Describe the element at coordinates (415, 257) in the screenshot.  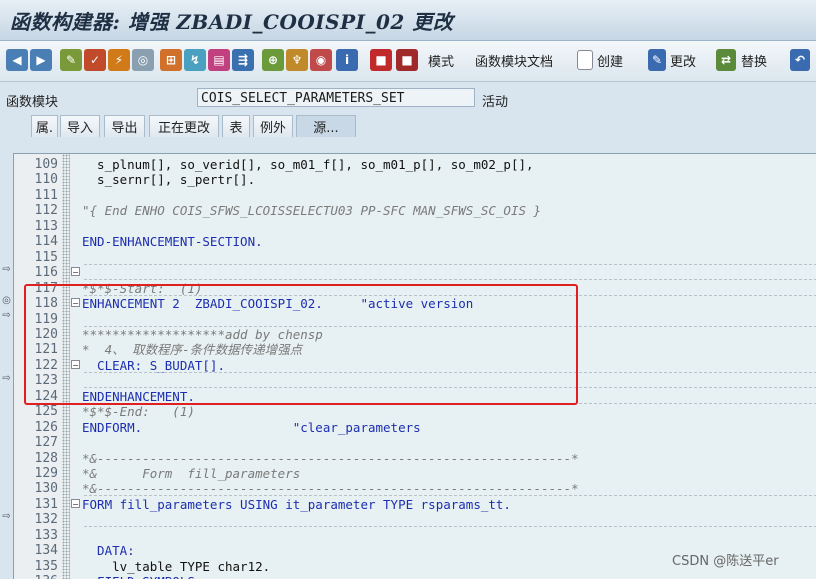
I see `code-line: 115` at that location.